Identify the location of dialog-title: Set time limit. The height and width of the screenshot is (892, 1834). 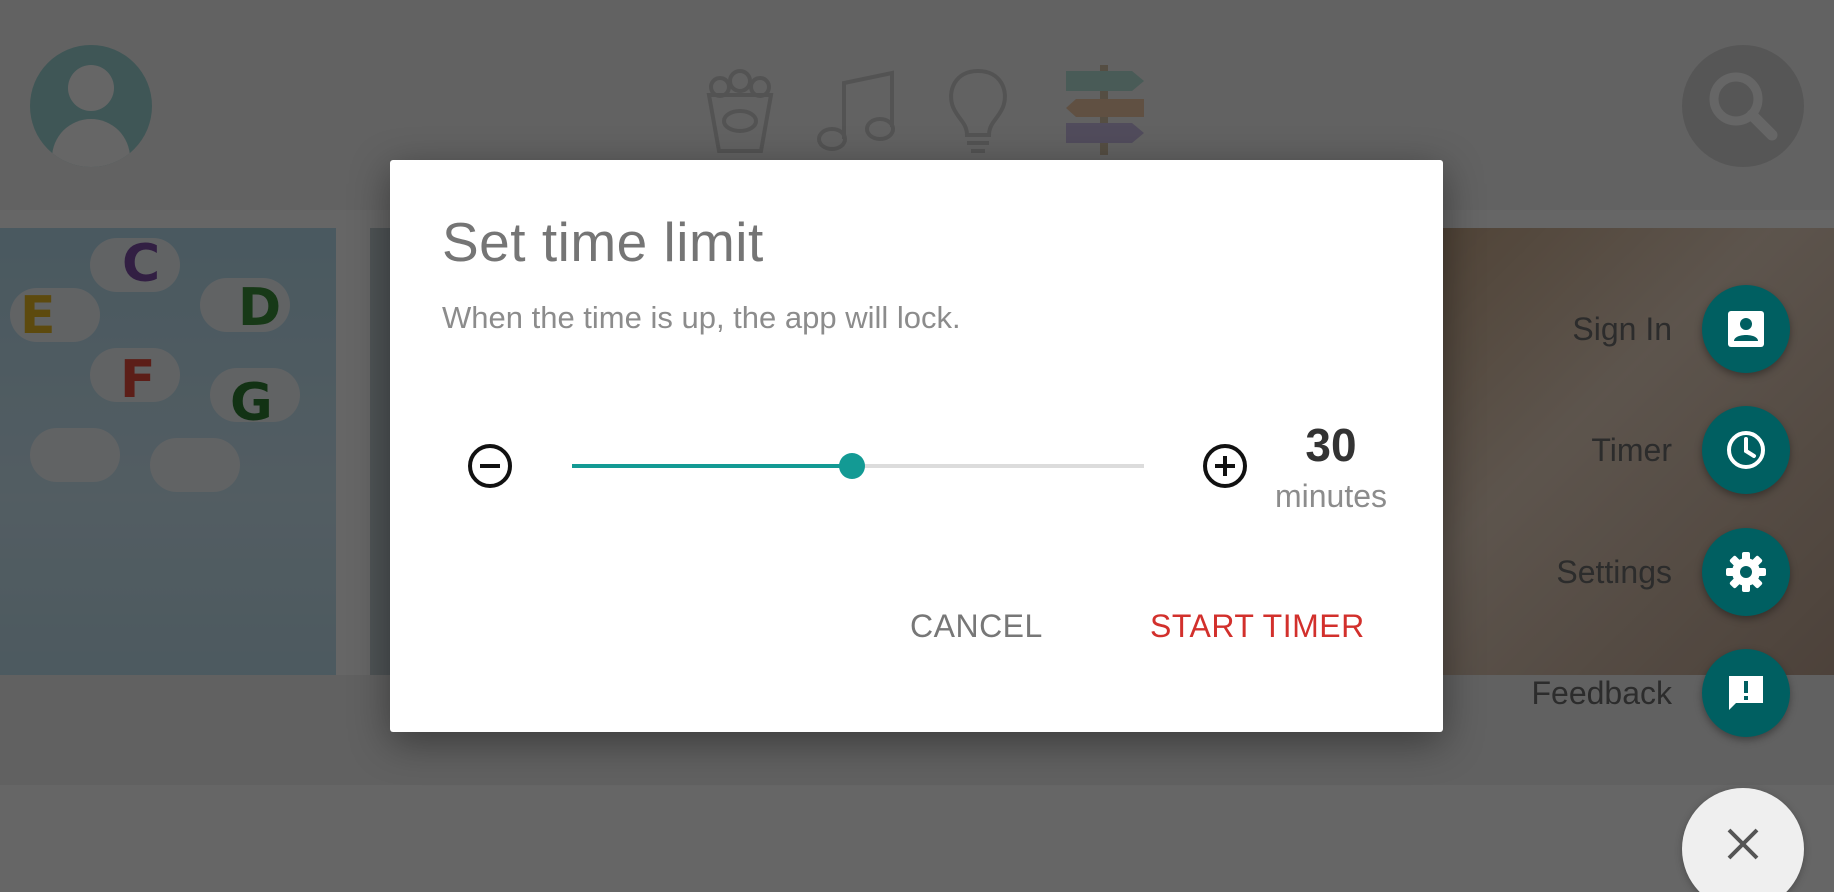
(603, 242).